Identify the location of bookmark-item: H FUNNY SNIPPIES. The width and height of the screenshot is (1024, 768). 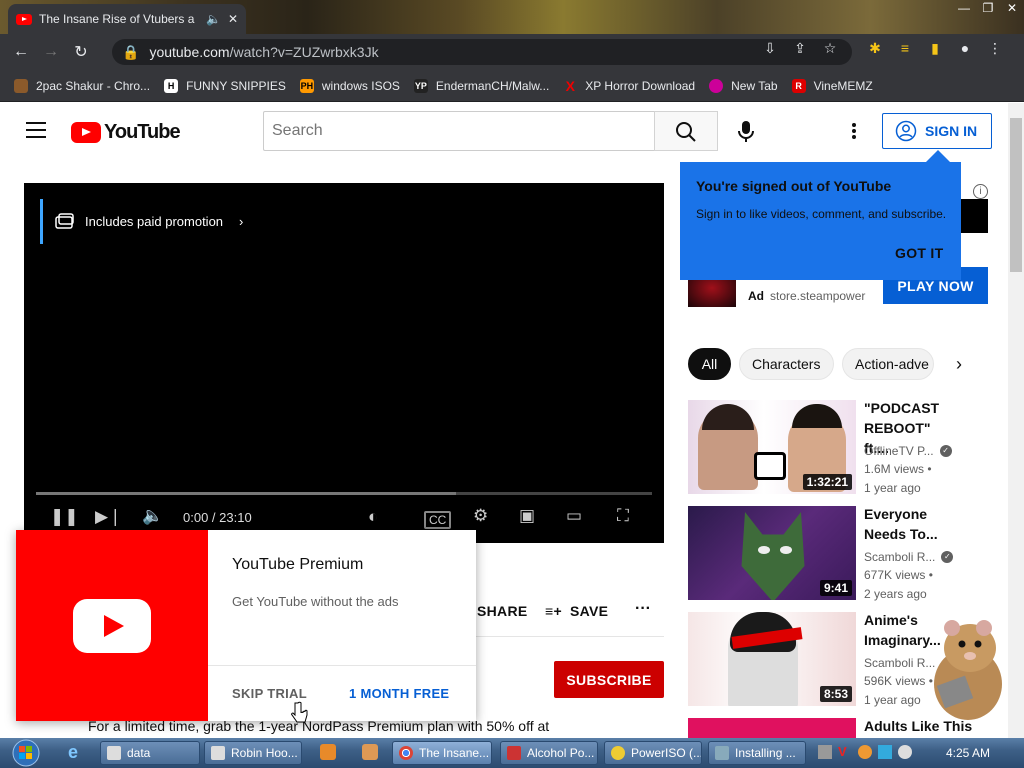
(225, 85).